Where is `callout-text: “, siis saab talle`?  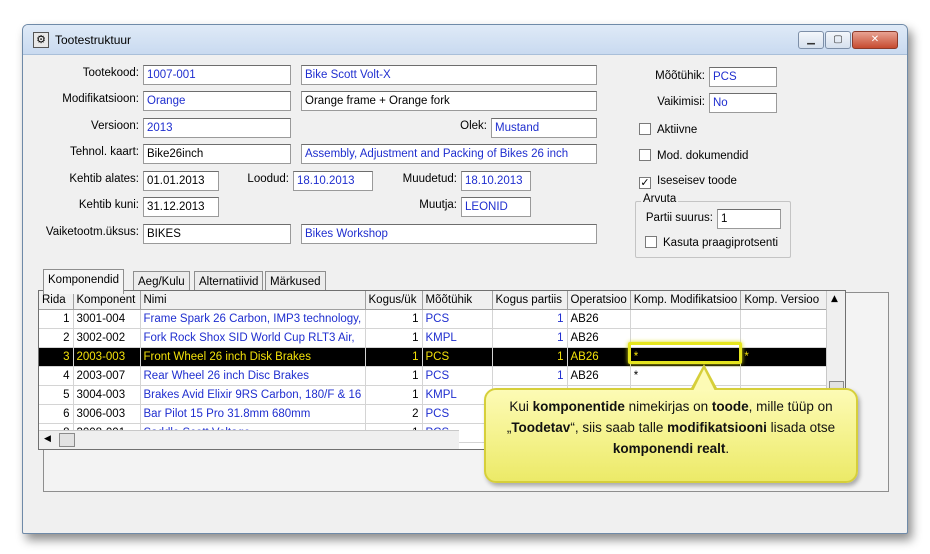 callout-text: “, siis saab talle is located at coordinates (619, 427).